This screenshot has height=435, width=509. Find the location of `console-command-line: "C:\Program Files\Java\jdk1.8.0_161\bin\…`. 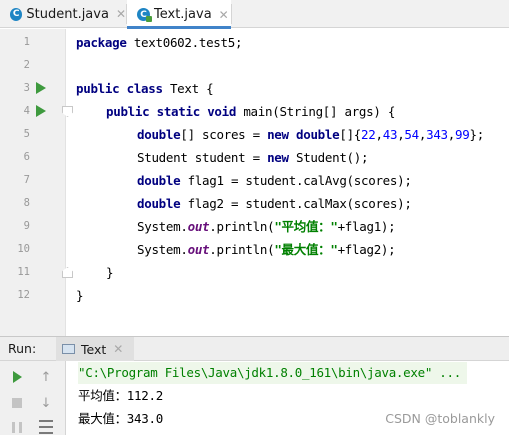

console-command-line: "C:\Program Files\Java\jdk1.8.0_161\bin\… is located at coordinates (272, 373).